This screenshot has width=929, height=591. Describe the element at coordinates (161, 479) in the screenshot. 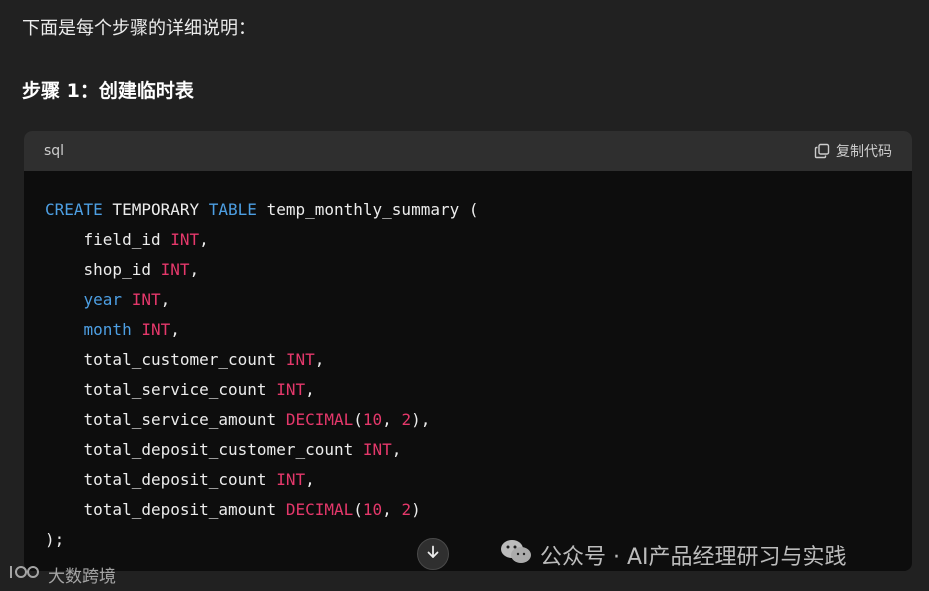

I see `code-token: total_deposit_count` at that location.